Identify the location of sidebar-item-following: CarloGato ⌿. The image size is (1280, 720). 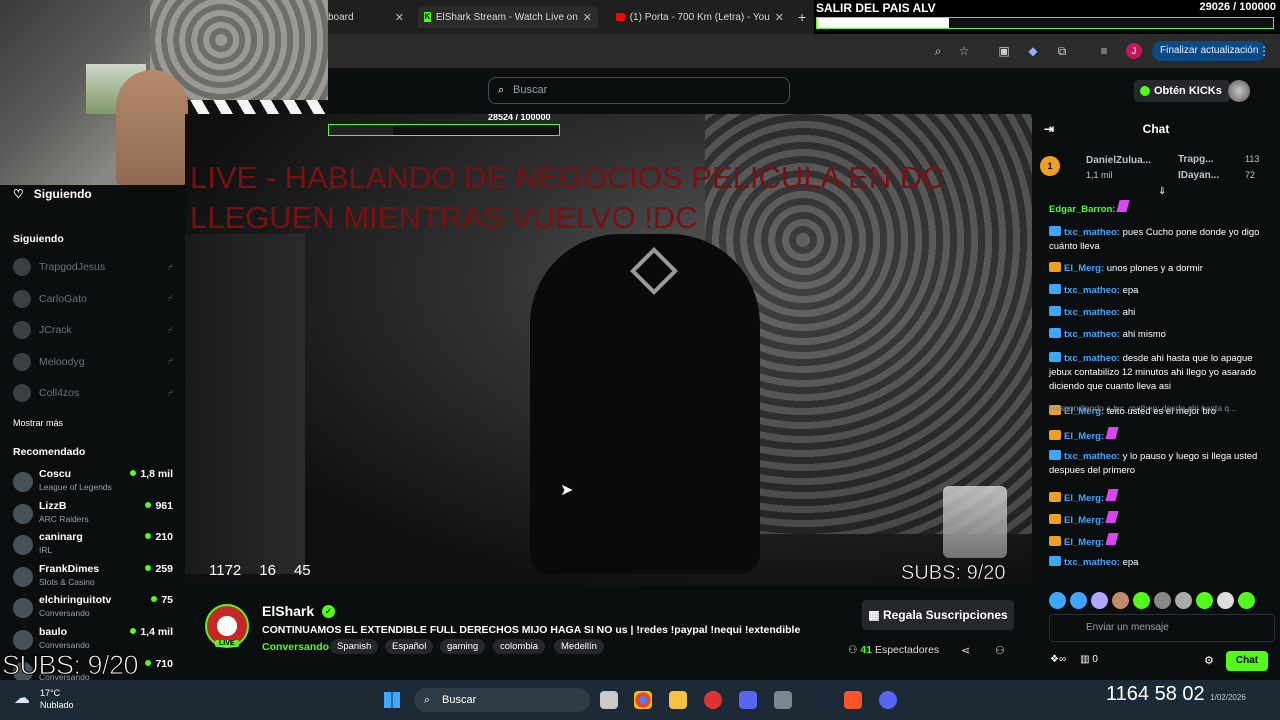
(93, 298).